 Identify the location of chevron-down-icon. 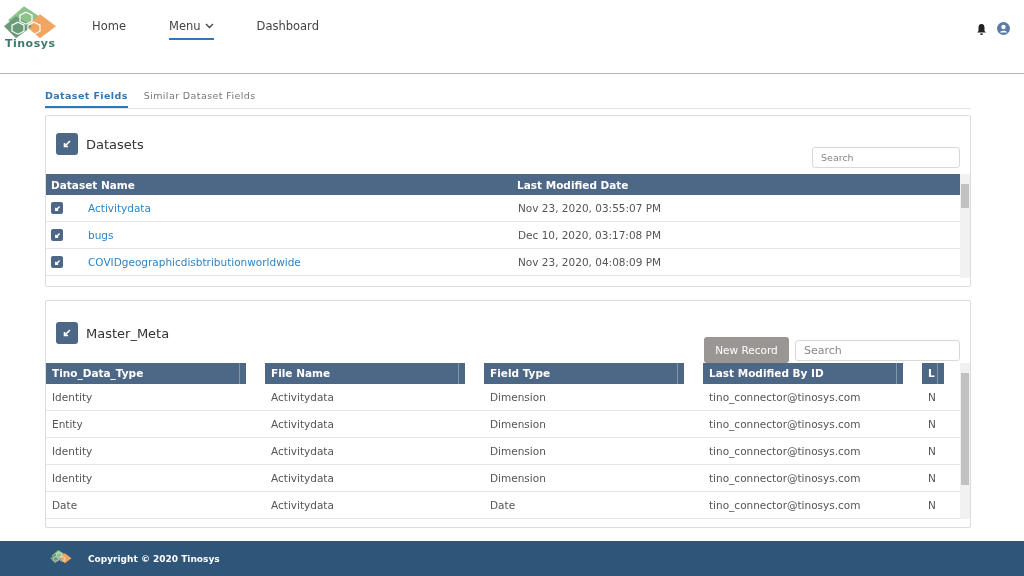
(209, 26).